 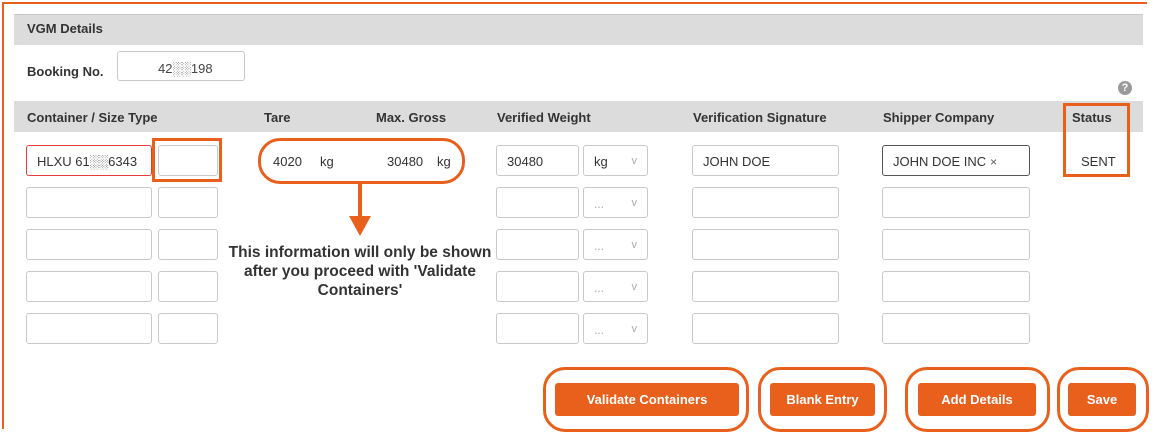 What do you see at coordinates (578, 29) in the screenshot?
I see `section-header` at bounding box center [578, 29].